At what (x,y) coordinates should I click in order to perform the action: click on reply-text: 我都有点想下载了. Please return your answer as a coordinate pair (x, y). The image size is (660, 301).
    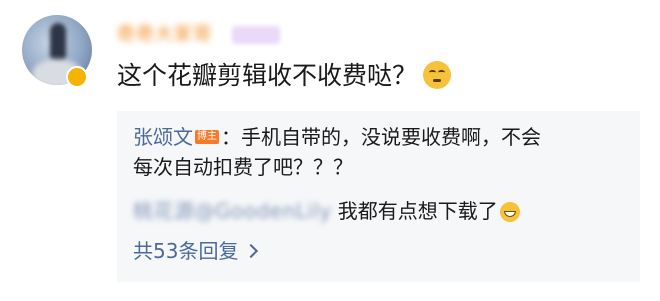
    Looking at the image, I should click on (417, 211).